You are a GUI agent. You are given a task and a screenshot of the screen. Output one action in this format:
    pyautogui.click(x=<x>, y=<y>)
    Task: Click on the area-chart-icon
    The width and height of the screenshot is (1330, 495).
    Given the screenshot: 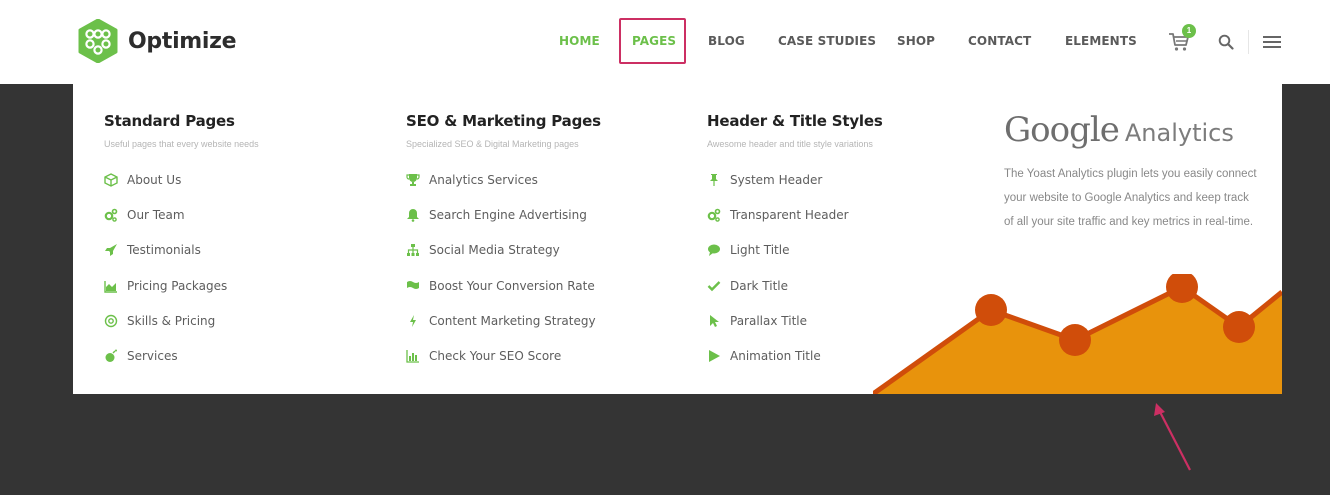 What is the action you would take?
    pyautogui.click(x=110, y=287)
    